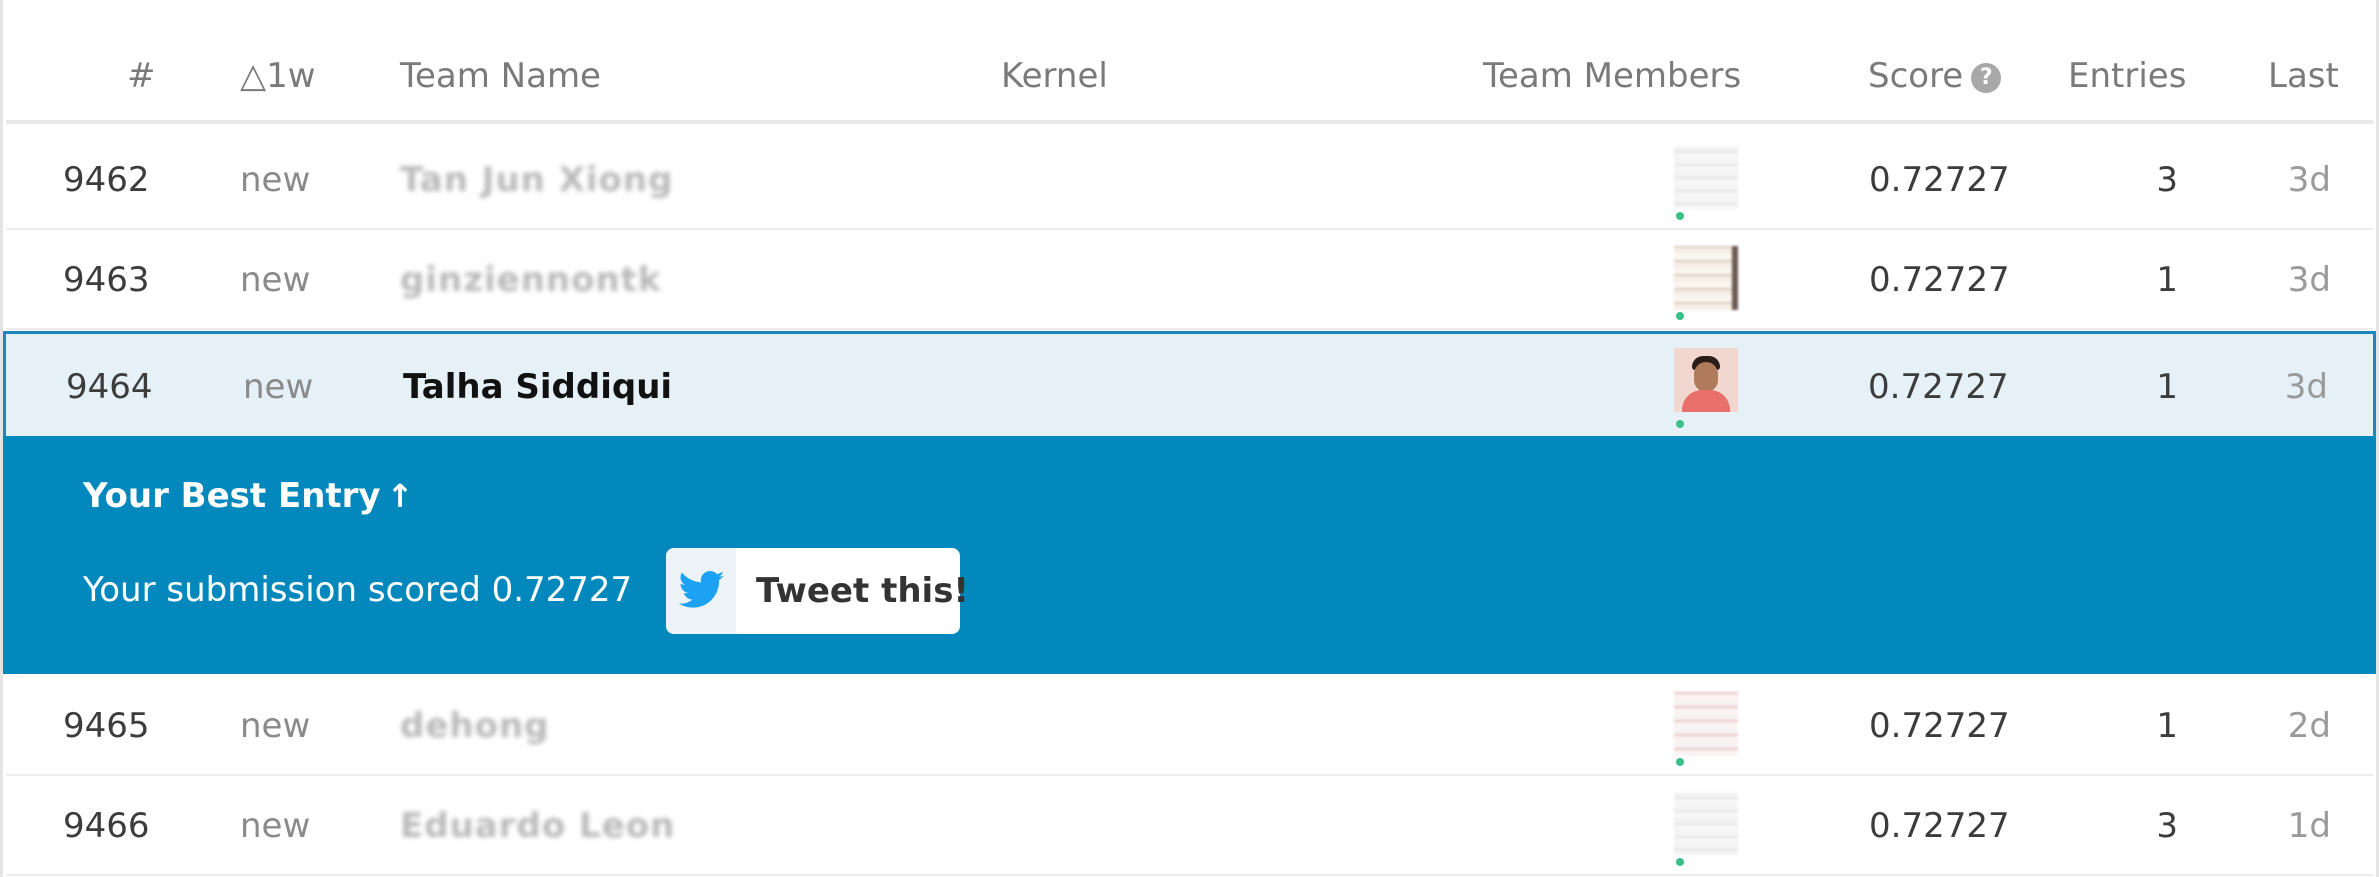 The width and height of the screenshot is (2379, 877). I want to click on row-team-name: Talha Siddiqui, so click(537, 387).